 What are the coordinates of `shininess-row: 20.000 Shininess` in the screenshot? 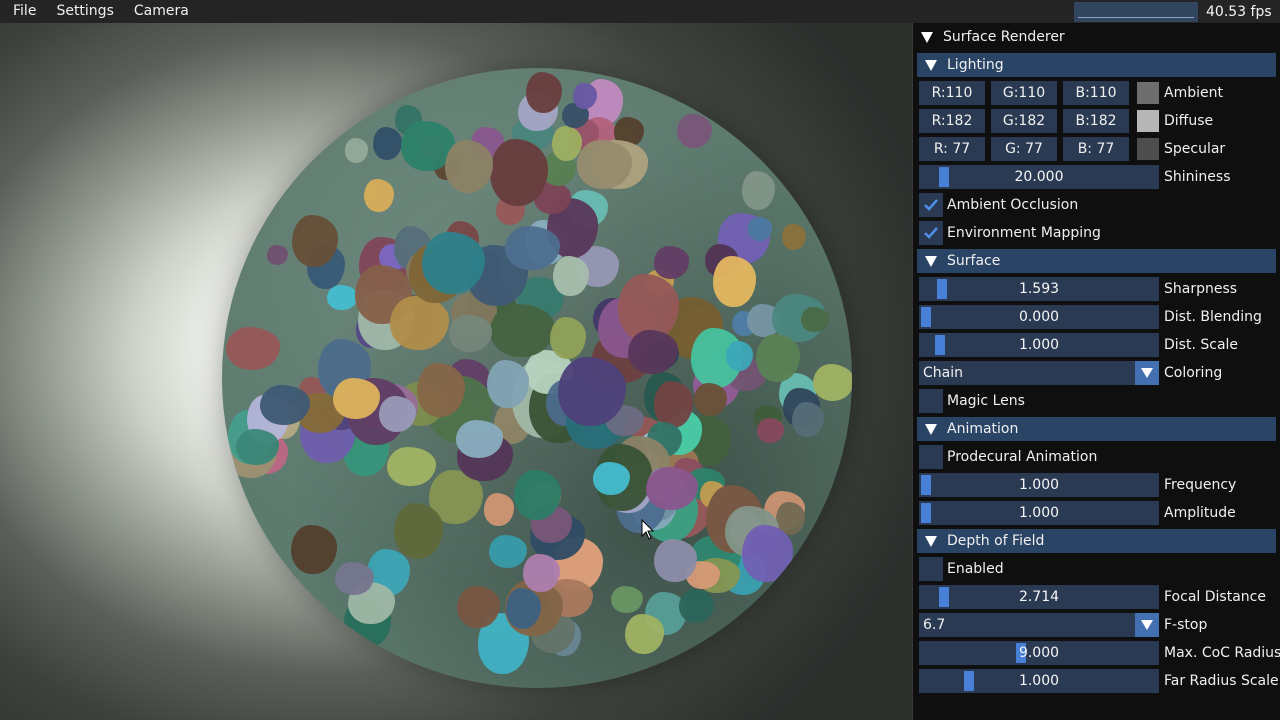 It's located at (1096, 177).